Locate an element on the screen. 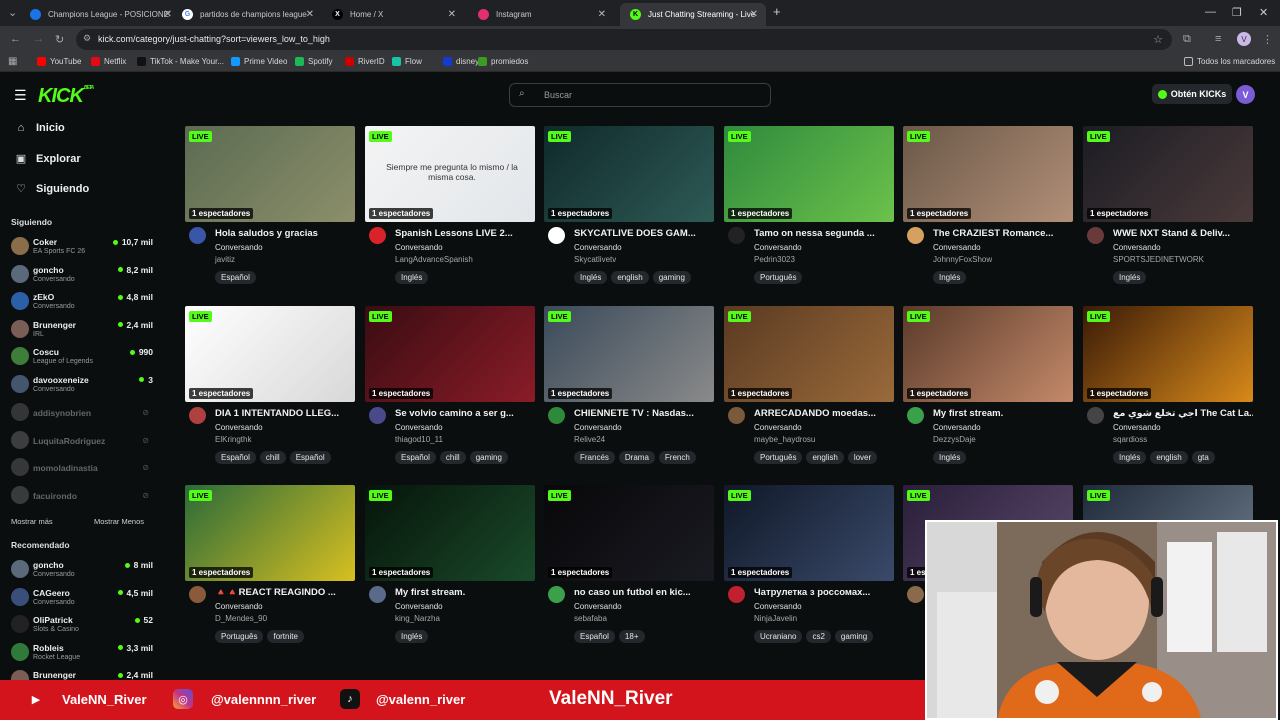 Image resolution: width=1280 pixels, height=720 pixels. bookmark-item: Netflix is located at coordinates (108, 61).